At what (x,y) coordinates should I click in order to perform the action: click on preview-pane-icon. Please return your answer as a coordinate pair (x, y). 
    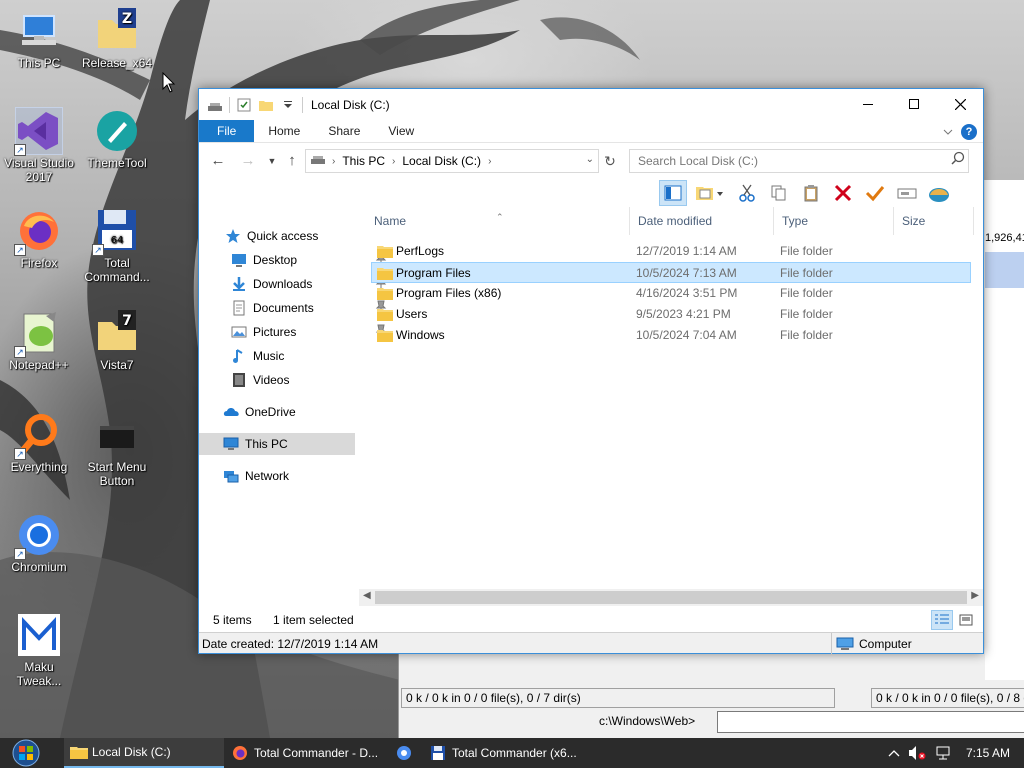
    Looking at the image, I should click on (709, 193).